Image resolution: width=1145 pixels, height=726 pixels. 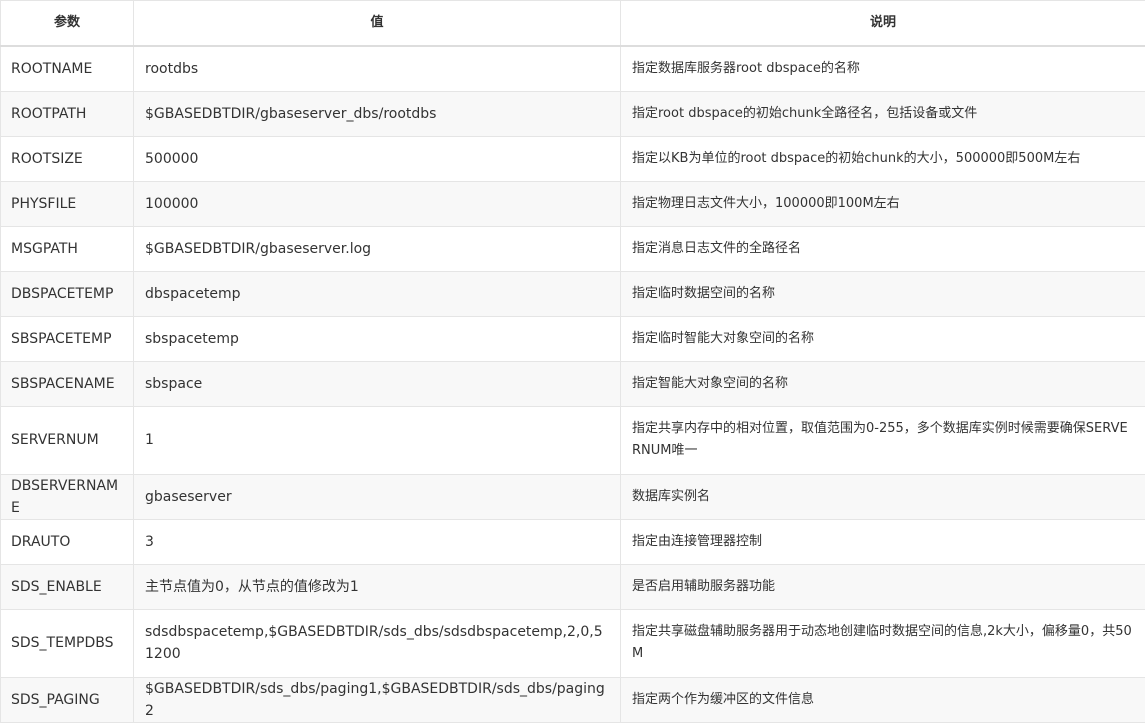 I want to click on param-cell: SBSPACENAME, so click(x=67, y=383).